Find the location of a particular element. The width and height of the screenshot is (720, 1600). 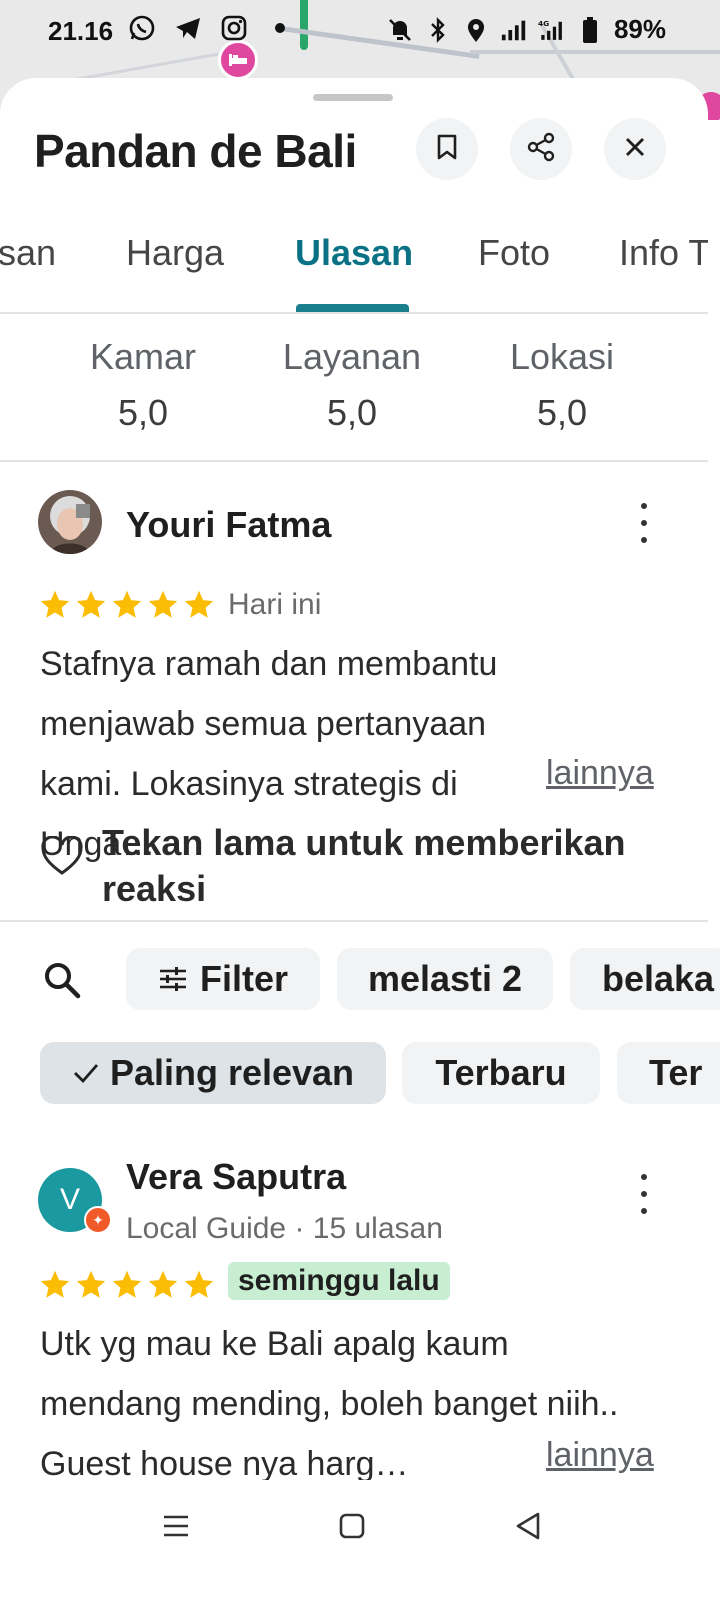

recents-button is located at coordinates (176, 1528).